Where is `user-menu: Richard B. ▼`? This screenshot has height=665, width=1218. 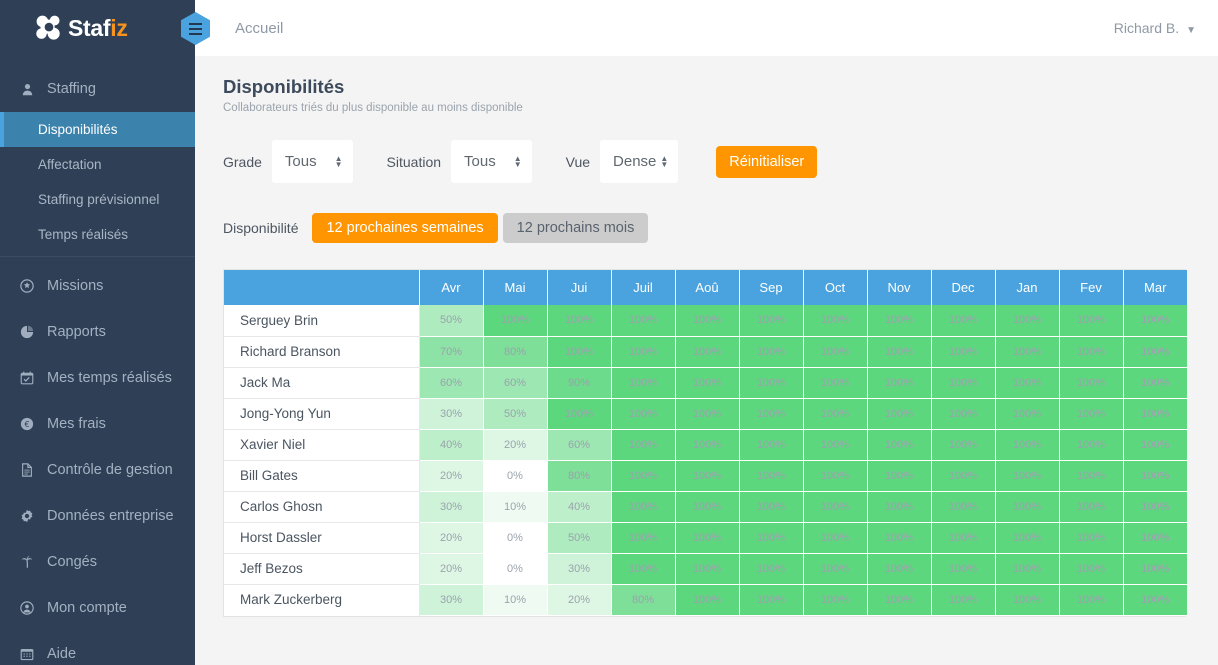
user-menu: Richard B. ▼ is located at coordinates (1155, 28).